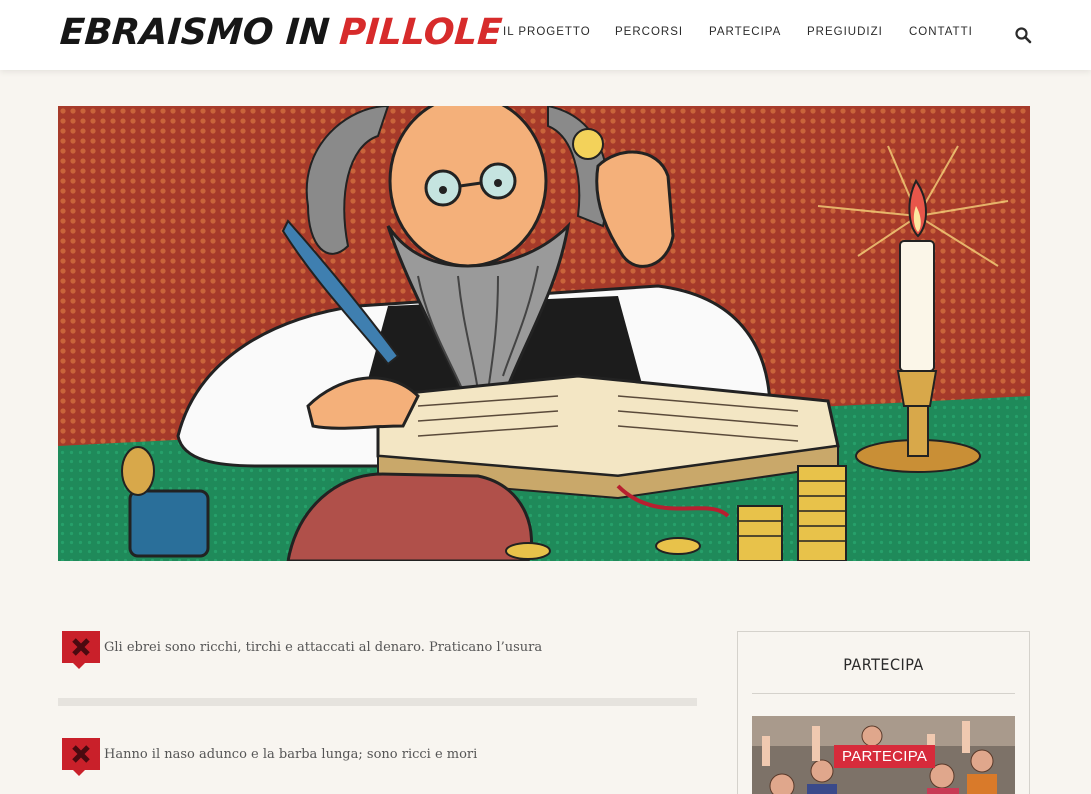 The height and width of the screenshot is (794, 1091). What do you see at coordinates (845, 34) in the screenshot?
I see `nav-item-pregiudizi: PREGIUDIZI` at bounding box center [845, 34].